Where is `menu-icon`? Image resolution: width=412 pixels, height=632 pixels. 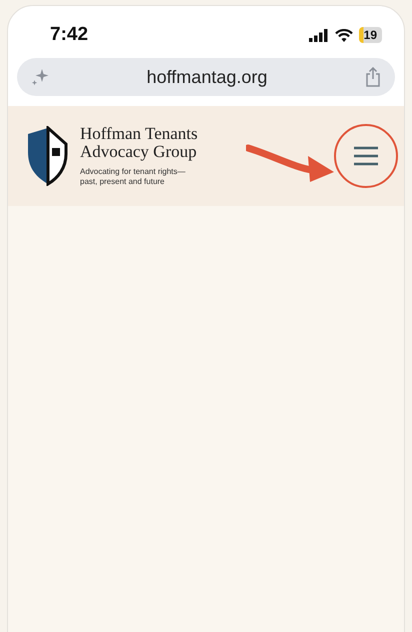
menu-icon is located at coordinates (366, 156).